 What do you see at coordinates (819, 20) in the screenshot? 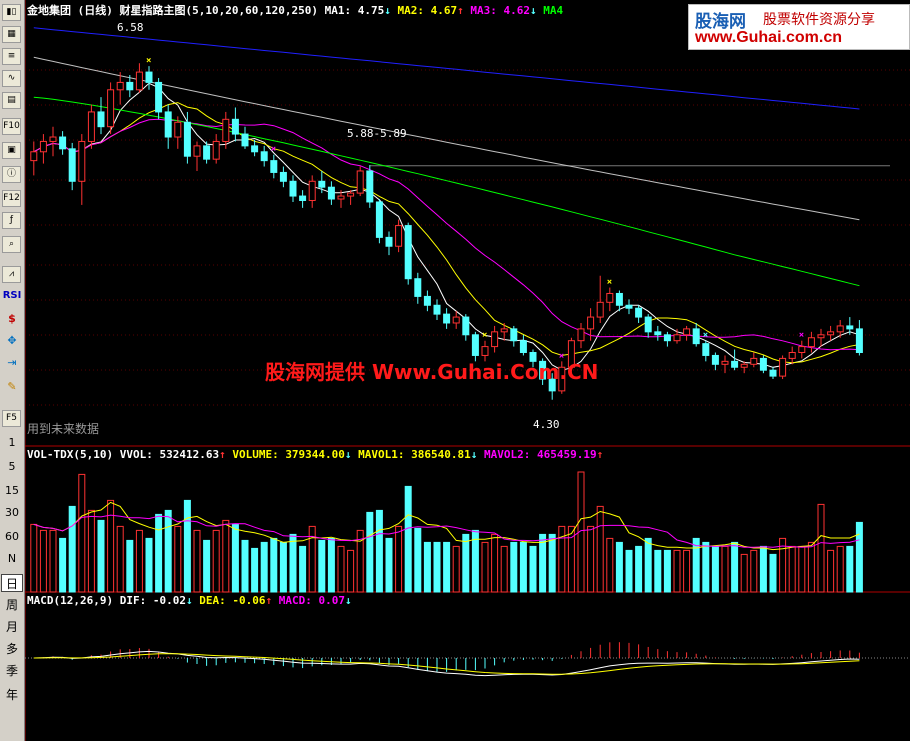
I see `watermark-slogan: 股票软件资源分享` at bounding box center [819, 20].